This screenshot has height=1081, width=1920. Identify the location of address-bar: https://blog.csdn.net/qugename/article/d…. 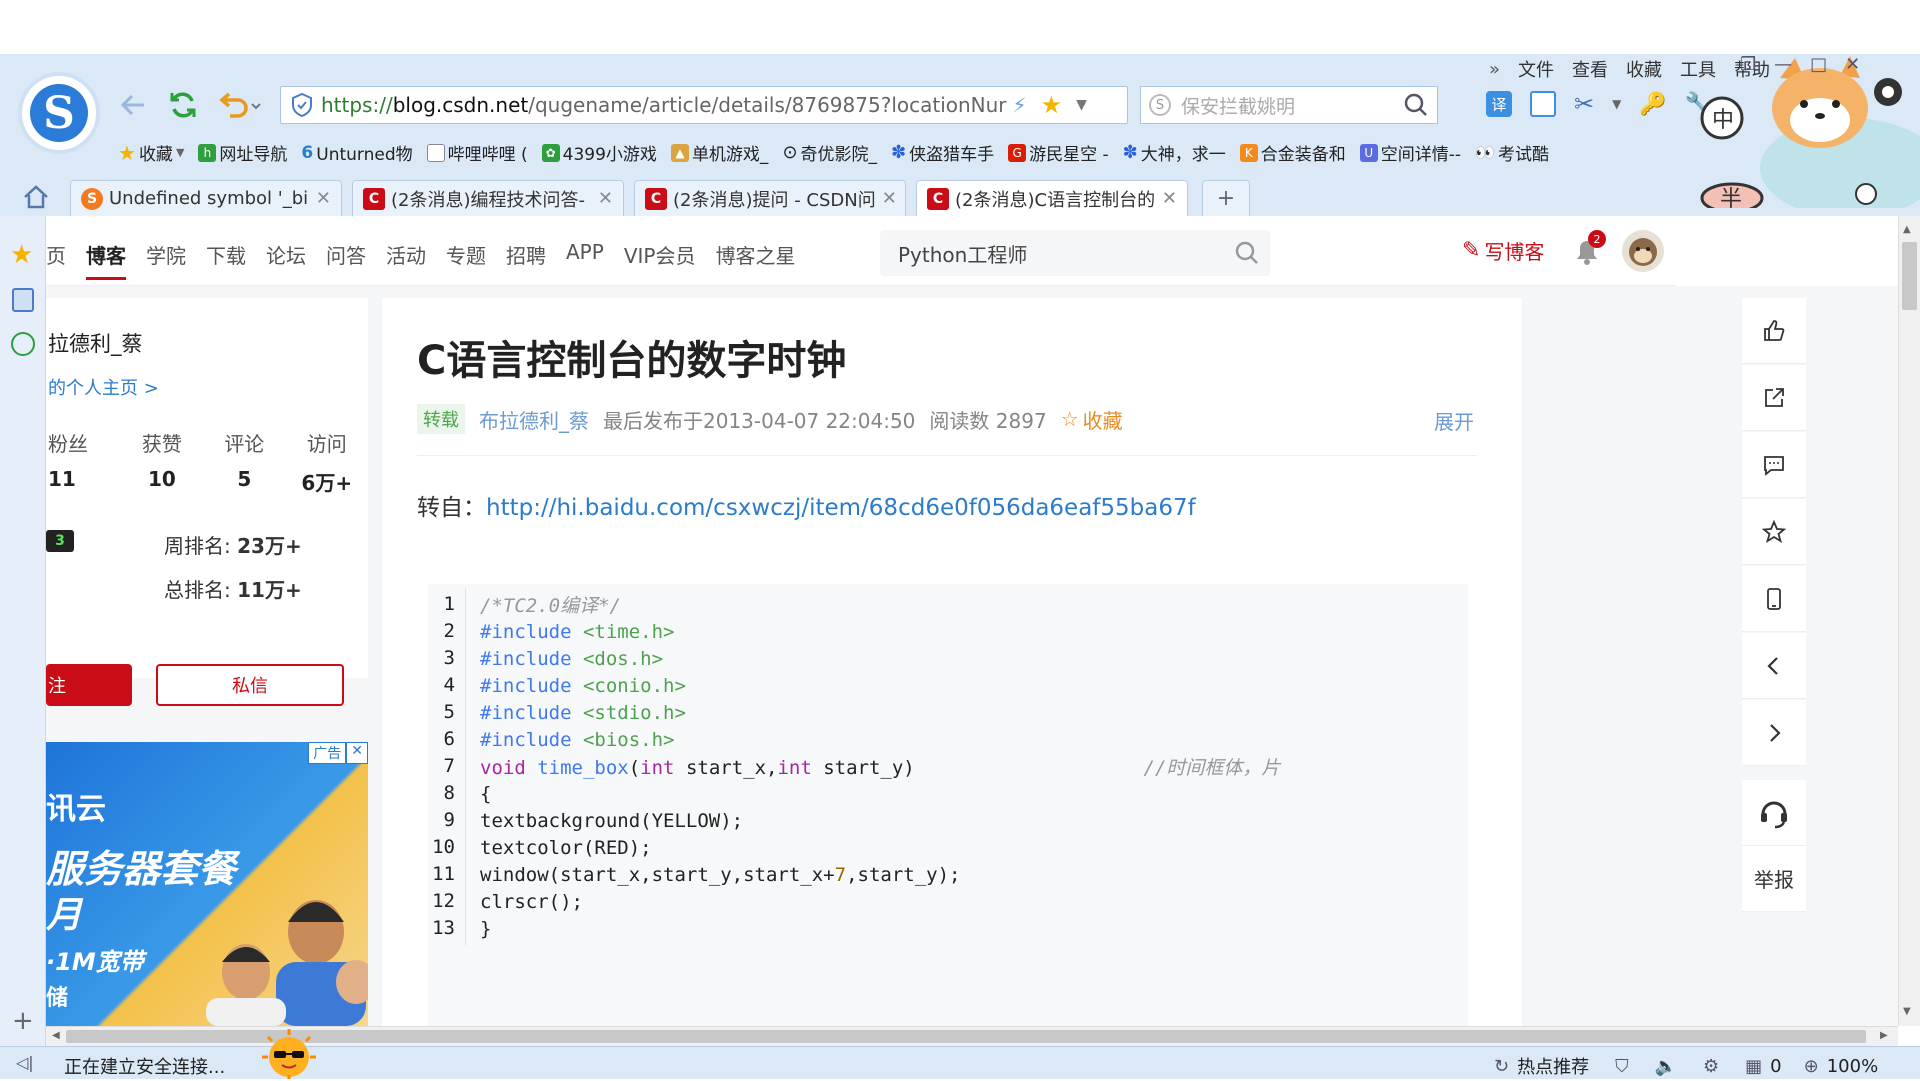
(704, 105).